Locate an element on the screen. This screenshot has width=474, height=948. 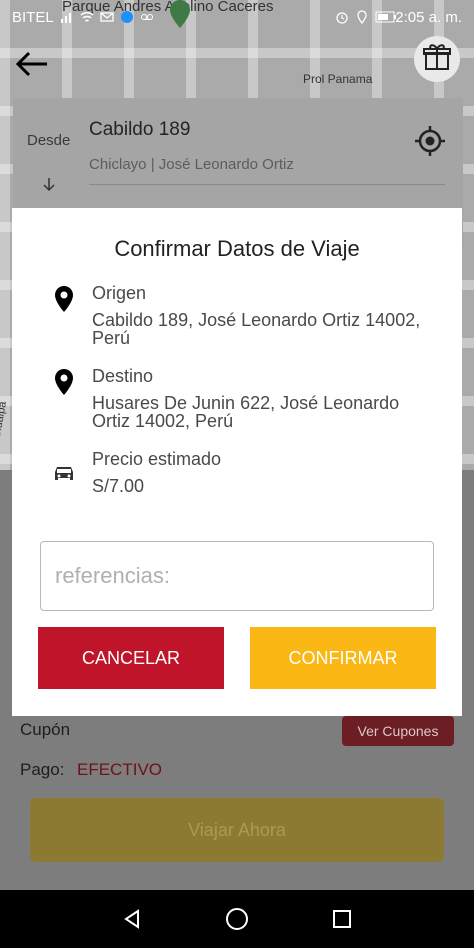
destination-title: Destino is located at coordinates (123, 376).